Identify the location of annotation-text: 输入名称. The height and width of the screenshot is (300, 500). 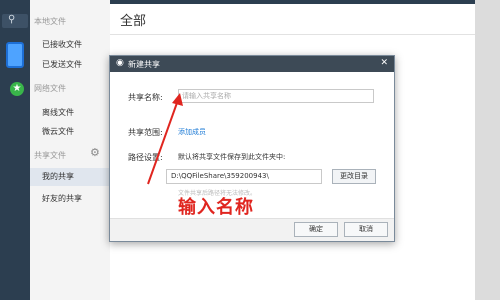
(216, 207).